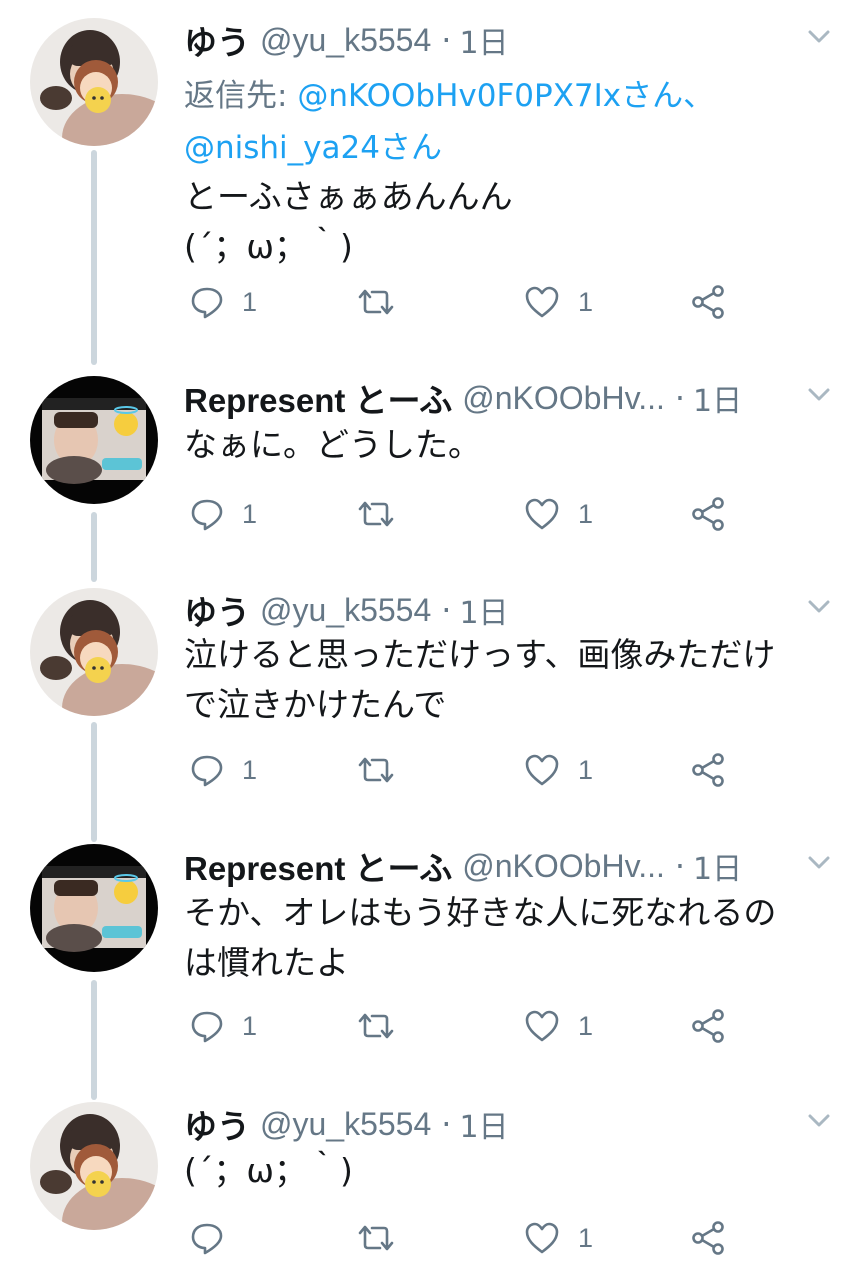  I want to click on reply-mention-link: @nishi_ya24さん, so click(313, 148).